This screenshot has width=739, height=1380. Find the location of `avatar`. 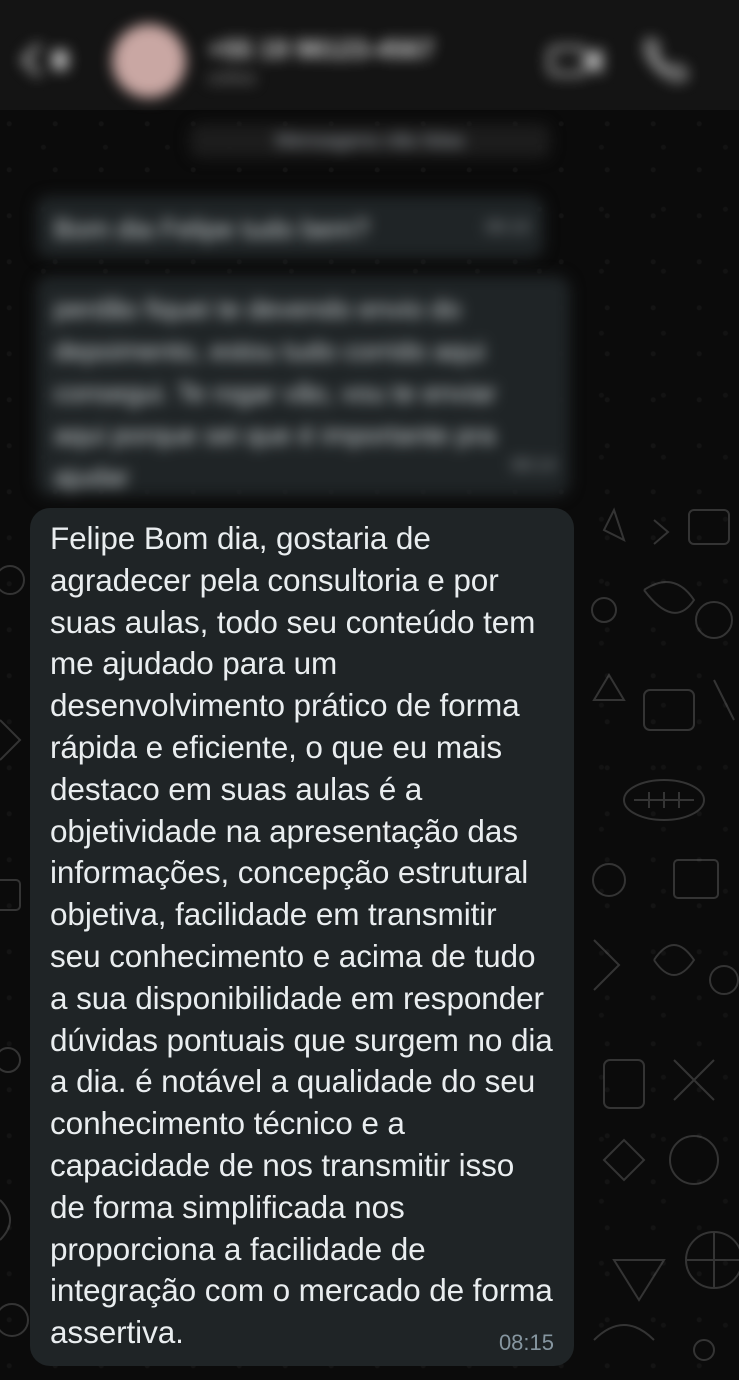

avatar is located at coordinates (149, 61).